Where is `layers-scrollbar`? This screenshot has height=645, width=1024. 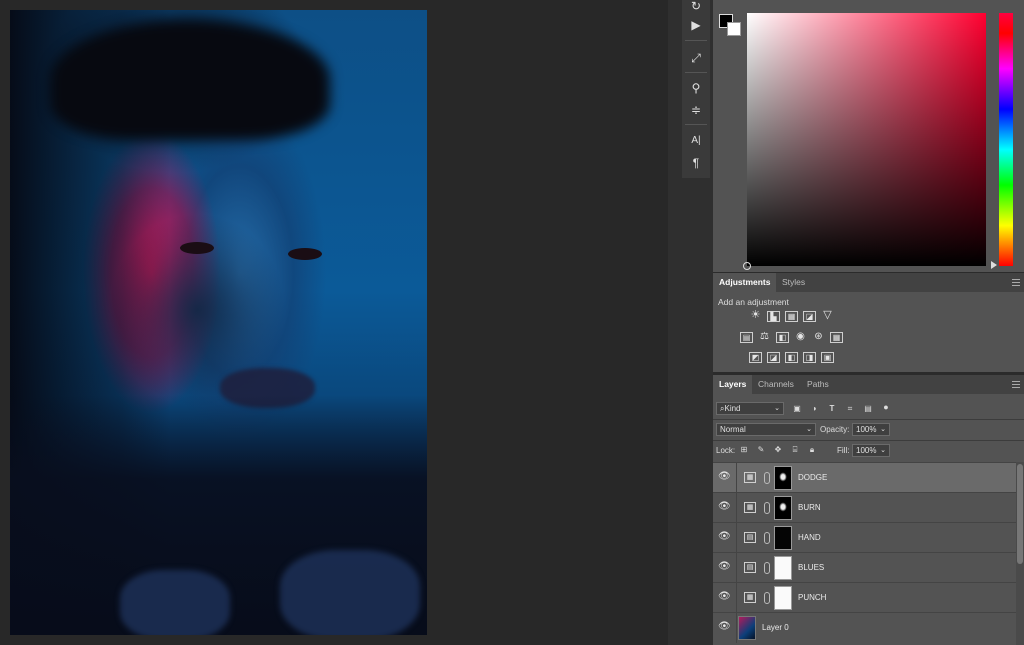 layers-scrollbar is located at coordinates (1020, 553).